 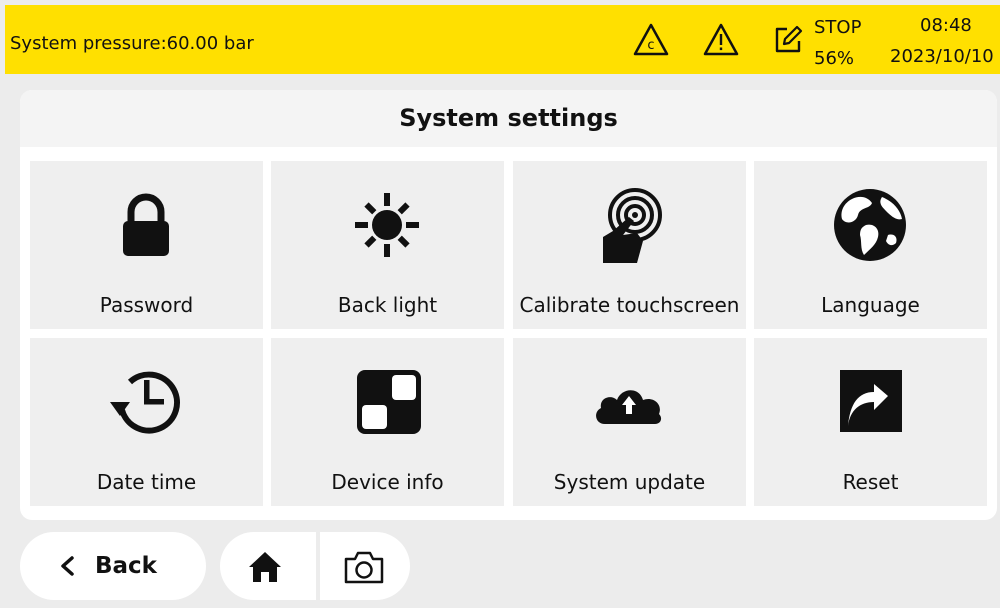 I want to click on history-clock-icon, so click(x=146, y=402).